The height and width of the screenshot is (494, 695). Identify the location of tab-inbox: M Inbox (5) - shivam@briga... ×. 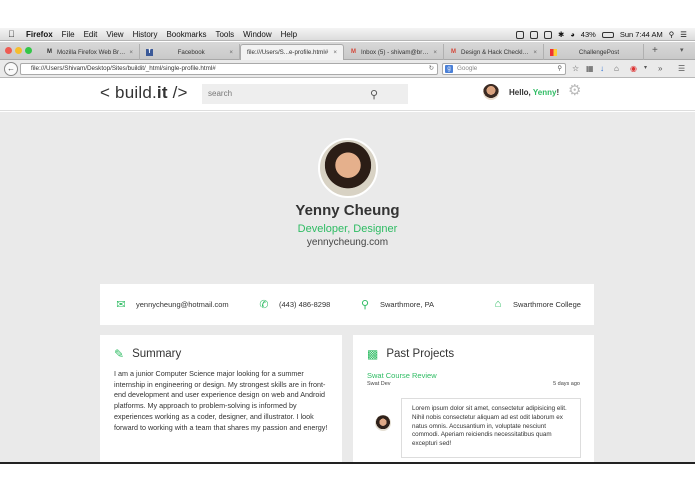
(394, 52).